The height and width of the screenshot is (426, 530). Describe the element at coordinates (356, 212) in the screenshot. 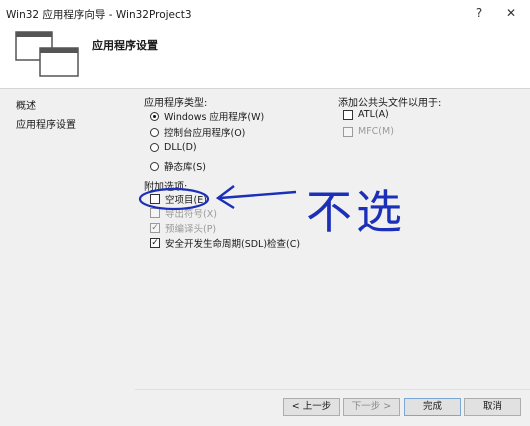

I see `annotation-text: 不选` at that location.